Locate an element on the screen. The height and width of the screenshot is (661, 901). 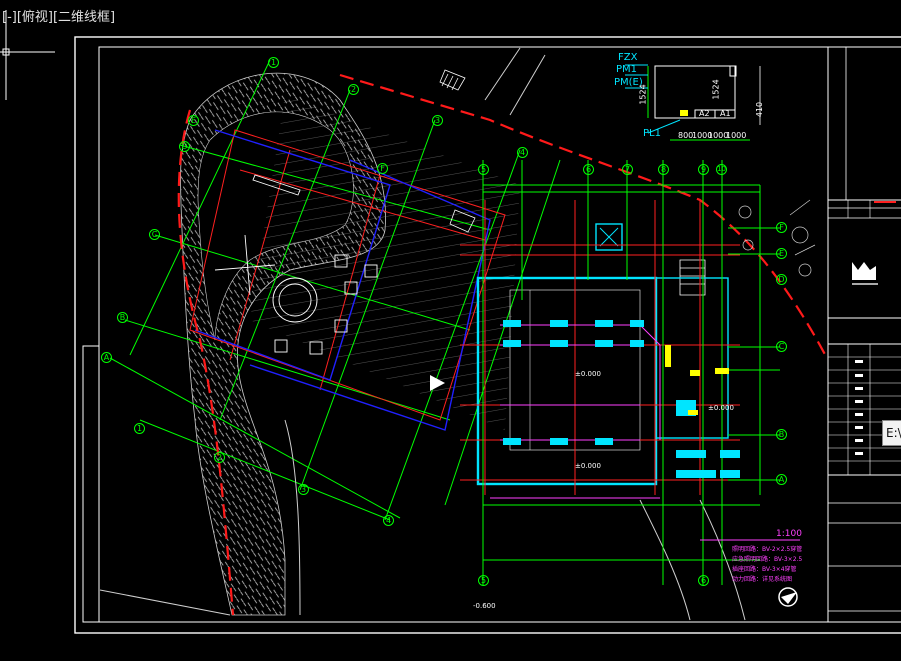
note-line: 应急照明回路：BV-3×2.5 is located at coordinates (767, 559).